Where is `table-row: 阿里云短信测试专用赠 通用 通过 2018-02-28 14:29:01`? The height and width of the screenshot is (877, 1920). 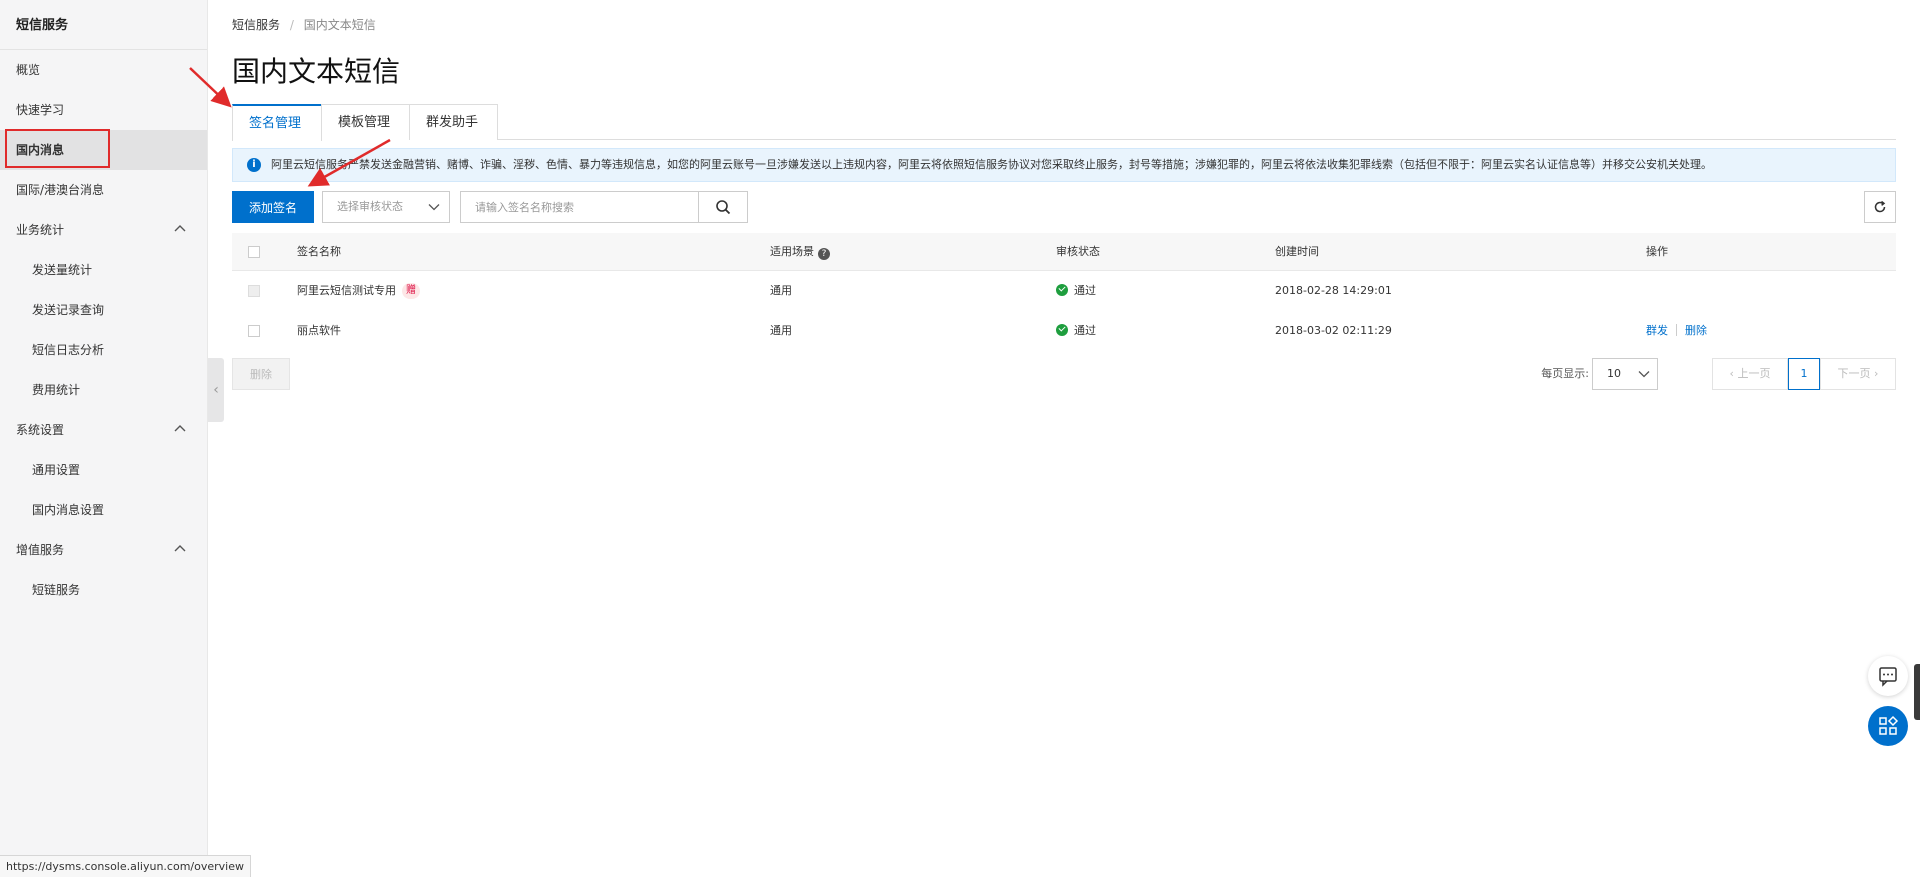 table-row: 阿里云短信测试专用赠 通用 通过 2018-02-28 14:29:01 is located at coordinates (1064, 291).